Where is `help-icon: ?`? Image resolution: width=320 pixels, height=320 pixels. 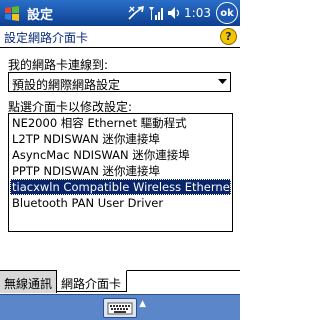 help-icon: ? is located at coordinates (228, 36).